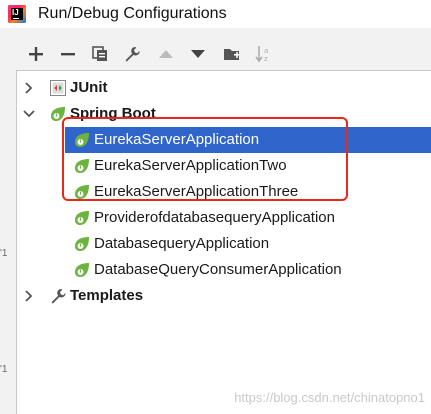 The height and width of the screenshot is (414, 431). What do you see at coordinates (329, 397) in the screenshot?
I see `watermark: https://blog.csdn.net/chinatopno1` at bounding box center [329, 397].